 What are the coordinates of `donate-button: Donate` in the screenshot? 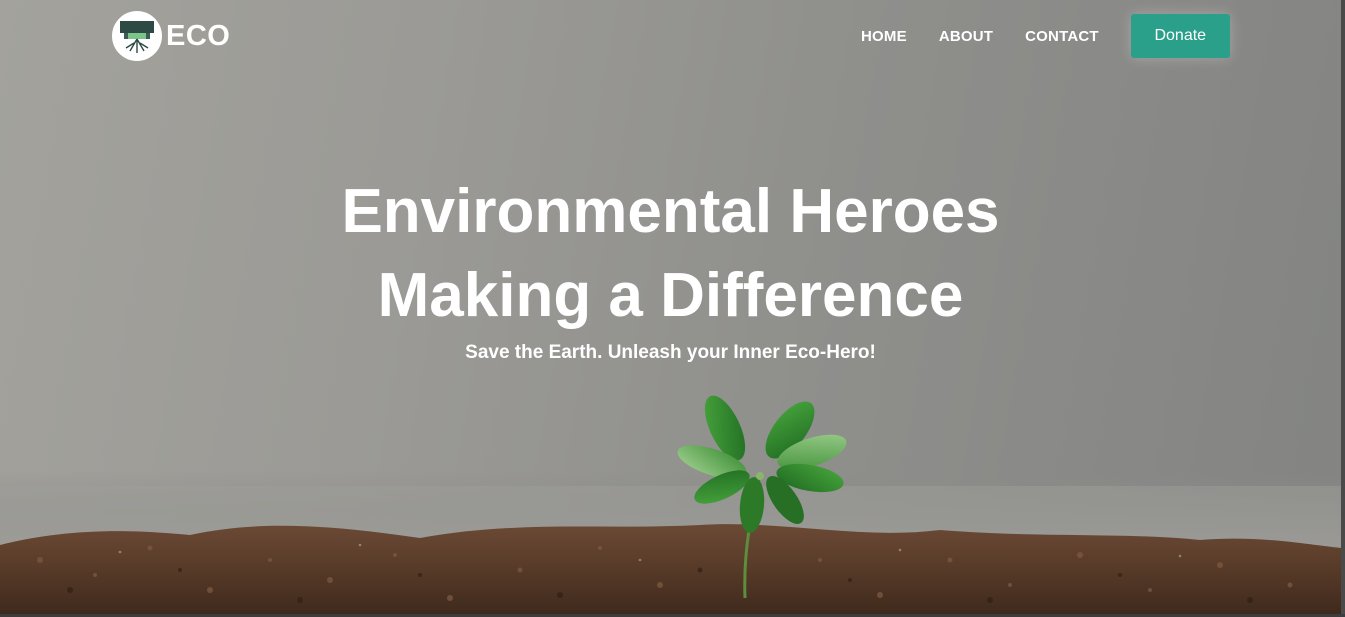 It's located at (1180, 36).